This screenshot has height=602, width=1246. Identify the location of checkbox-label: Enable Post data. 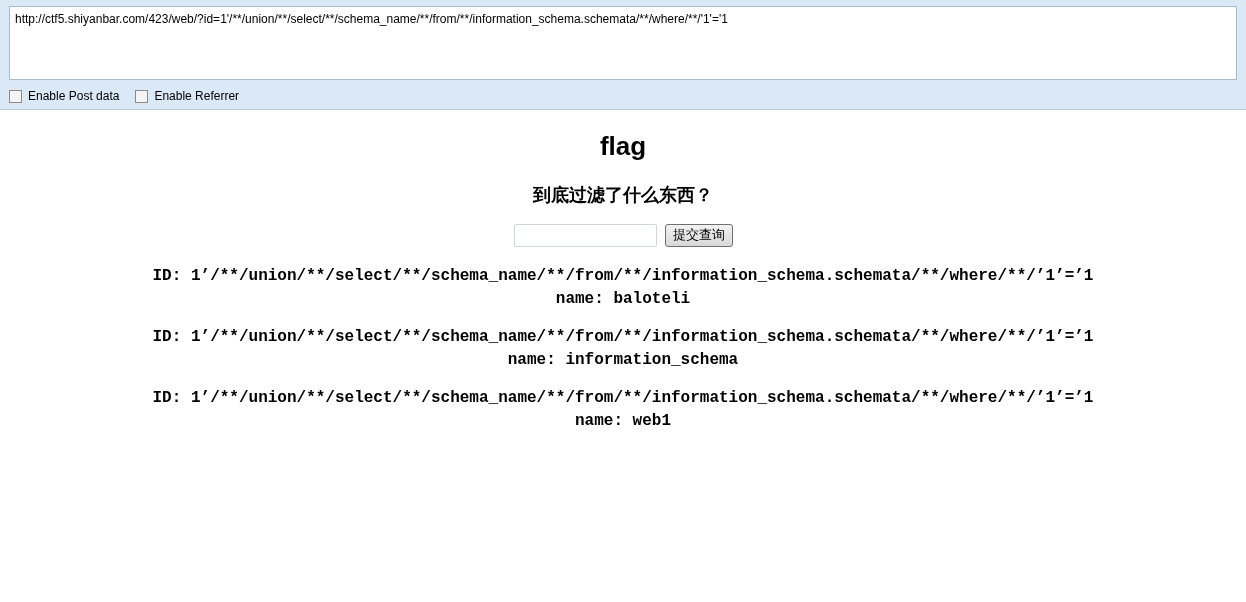
(74, 96).